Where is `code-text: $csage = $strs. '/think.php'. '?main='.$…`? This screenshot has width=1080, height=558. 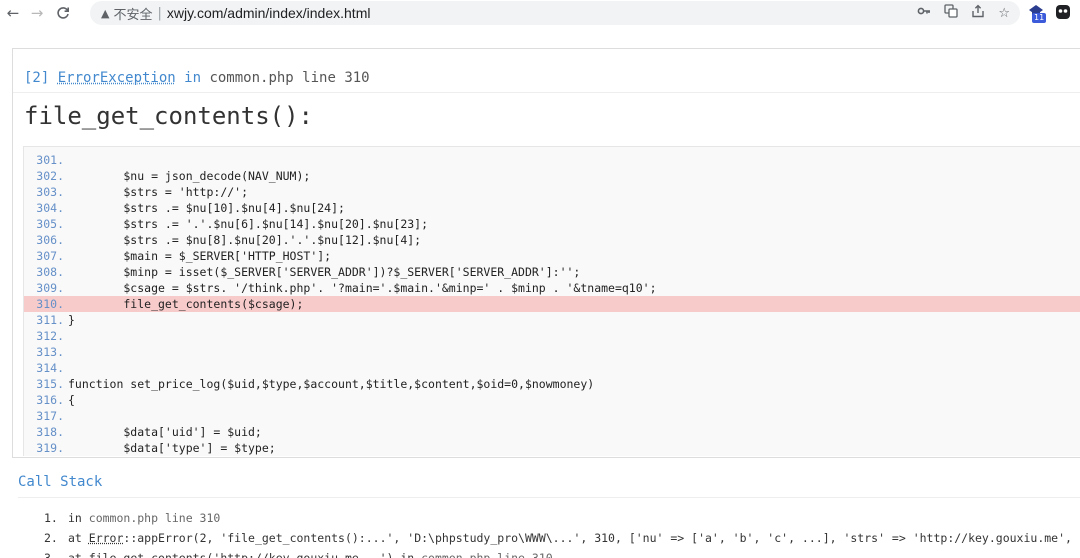 code-text: $csage = $strs. '/think.php'. '?main='.$… is located at coordinates (362, 288).